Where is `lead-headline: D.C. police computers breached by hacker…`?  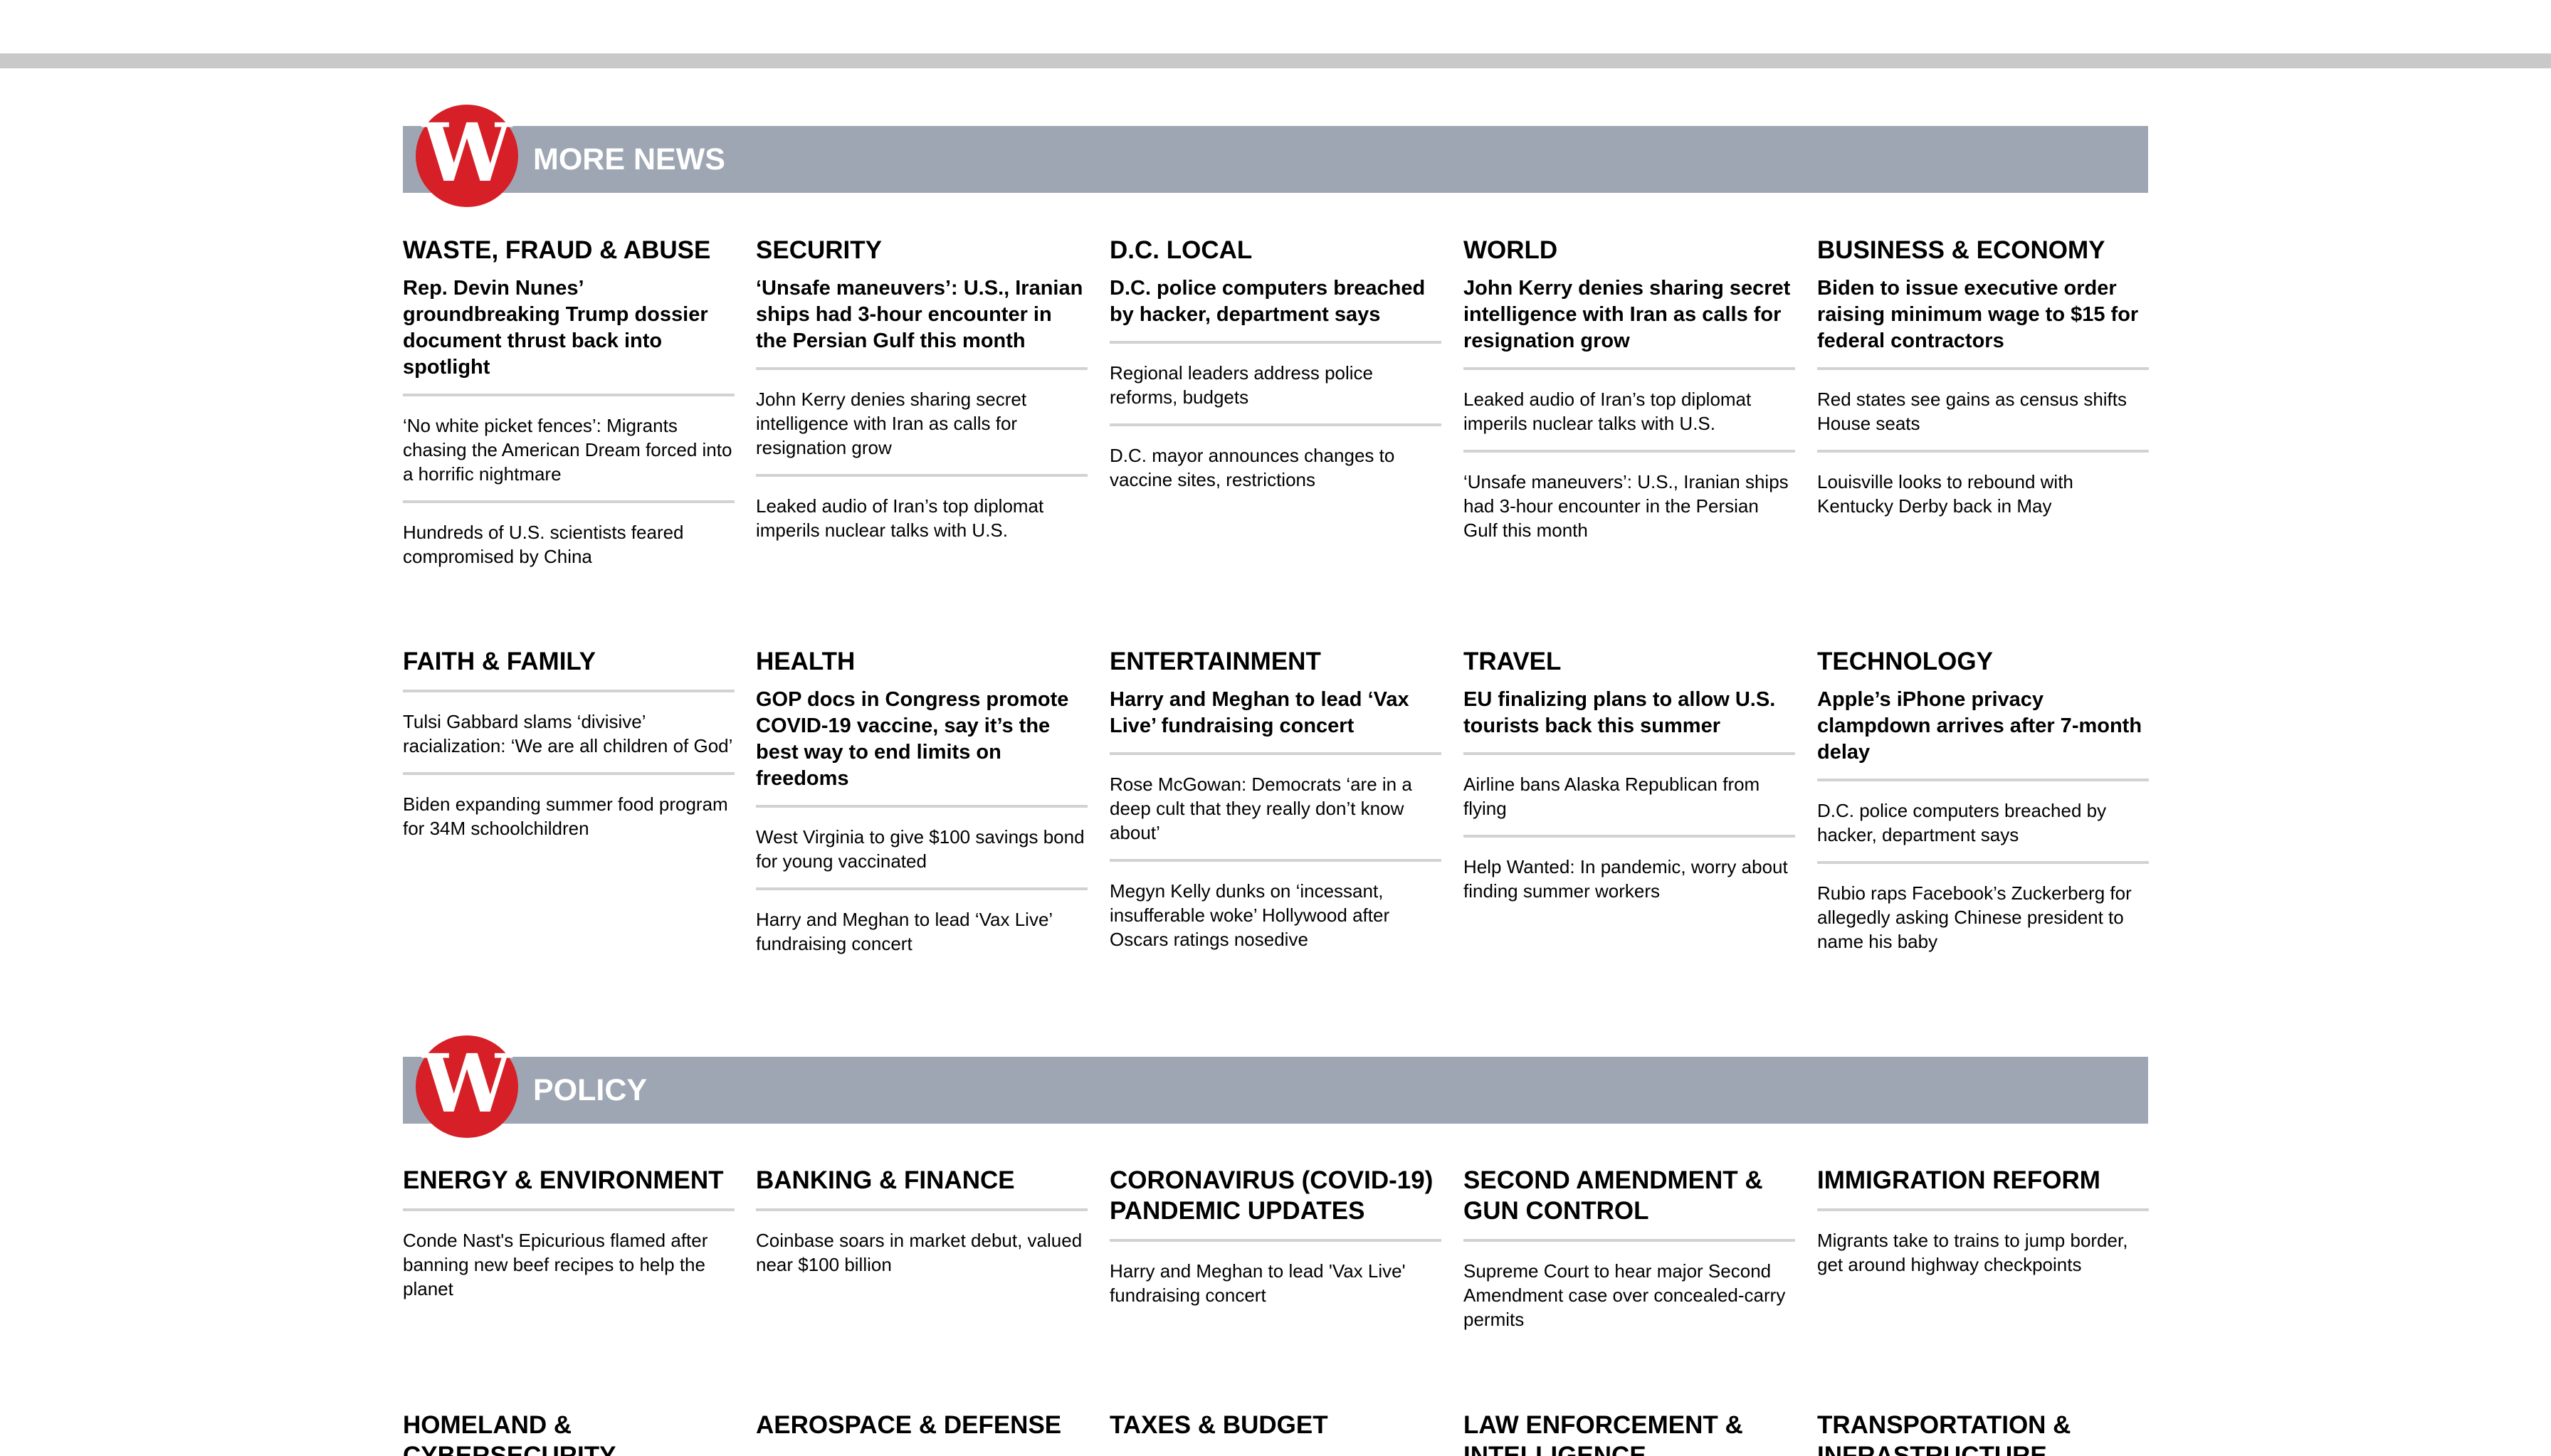 lead-headline: D.C. police computers breached by hacker… is located at coordinates (1275, 309).